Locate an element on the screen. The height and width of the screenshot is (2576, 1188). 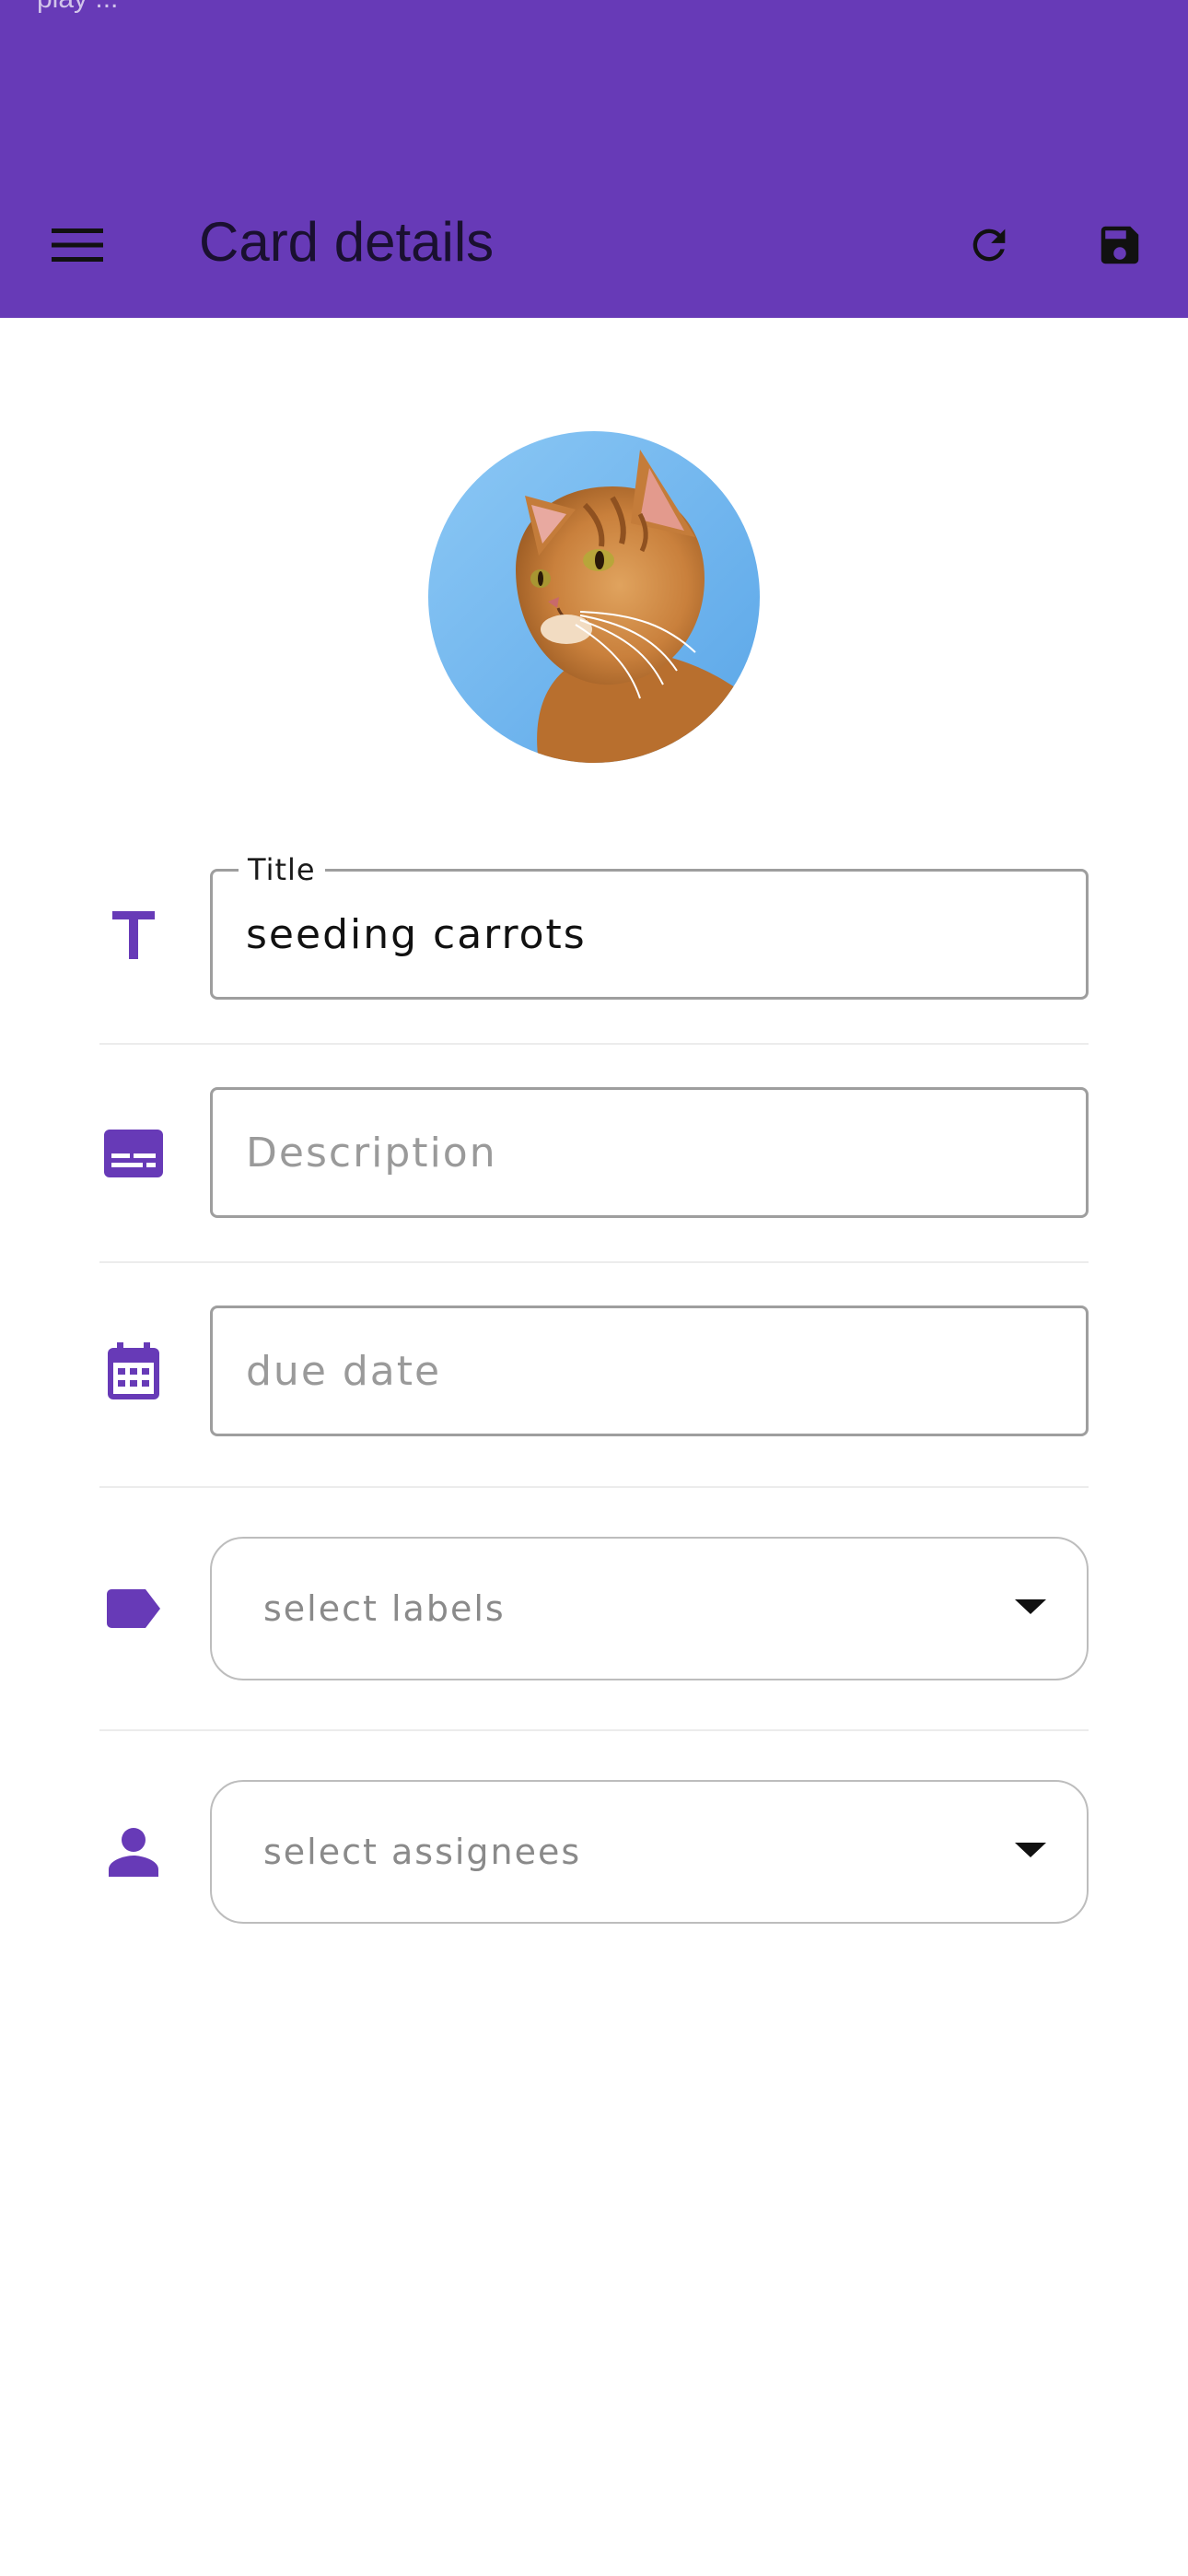
labels-select: select labels is located at coordinates (649, 1608).